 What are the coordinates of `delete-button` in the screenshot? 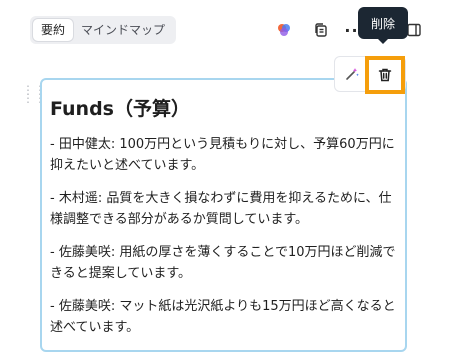 It's located at (385, 75).